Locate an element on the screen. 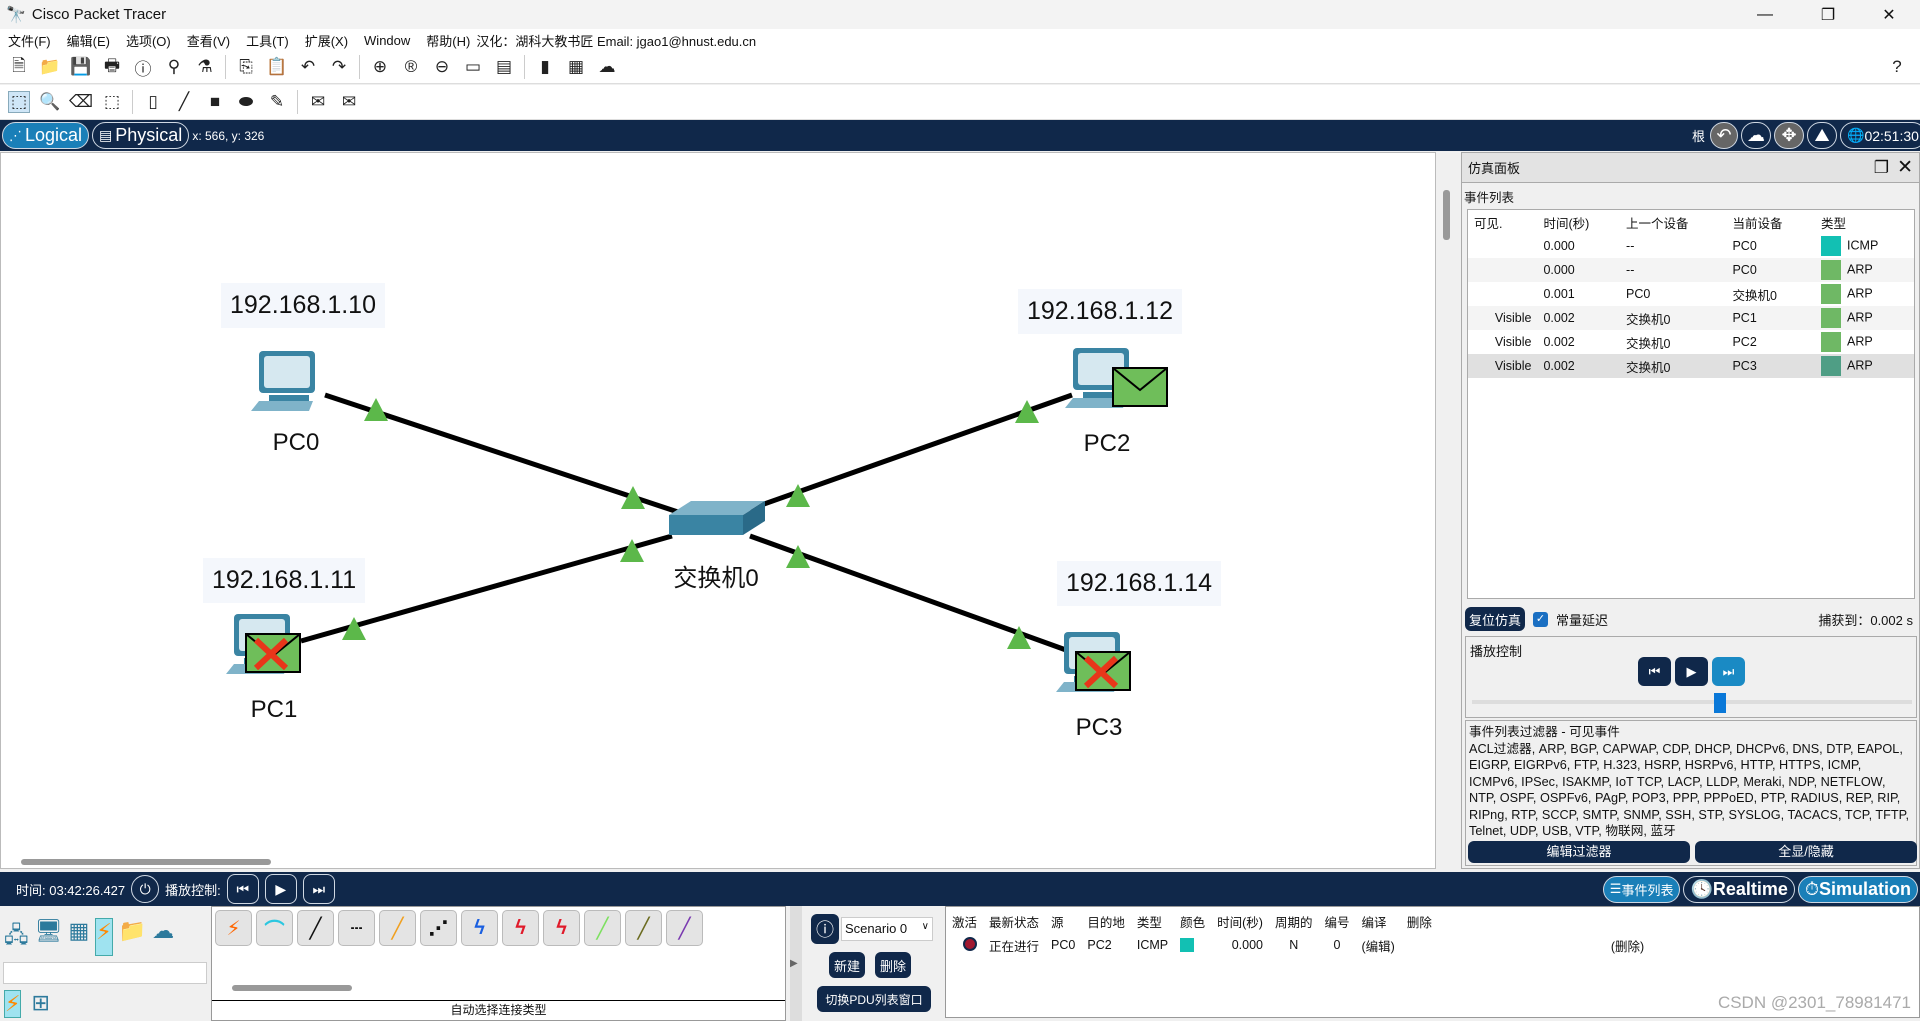 This screenshot has width=1920, height=1021. select-icon: ⬚ is located at coordinates (19, 102).